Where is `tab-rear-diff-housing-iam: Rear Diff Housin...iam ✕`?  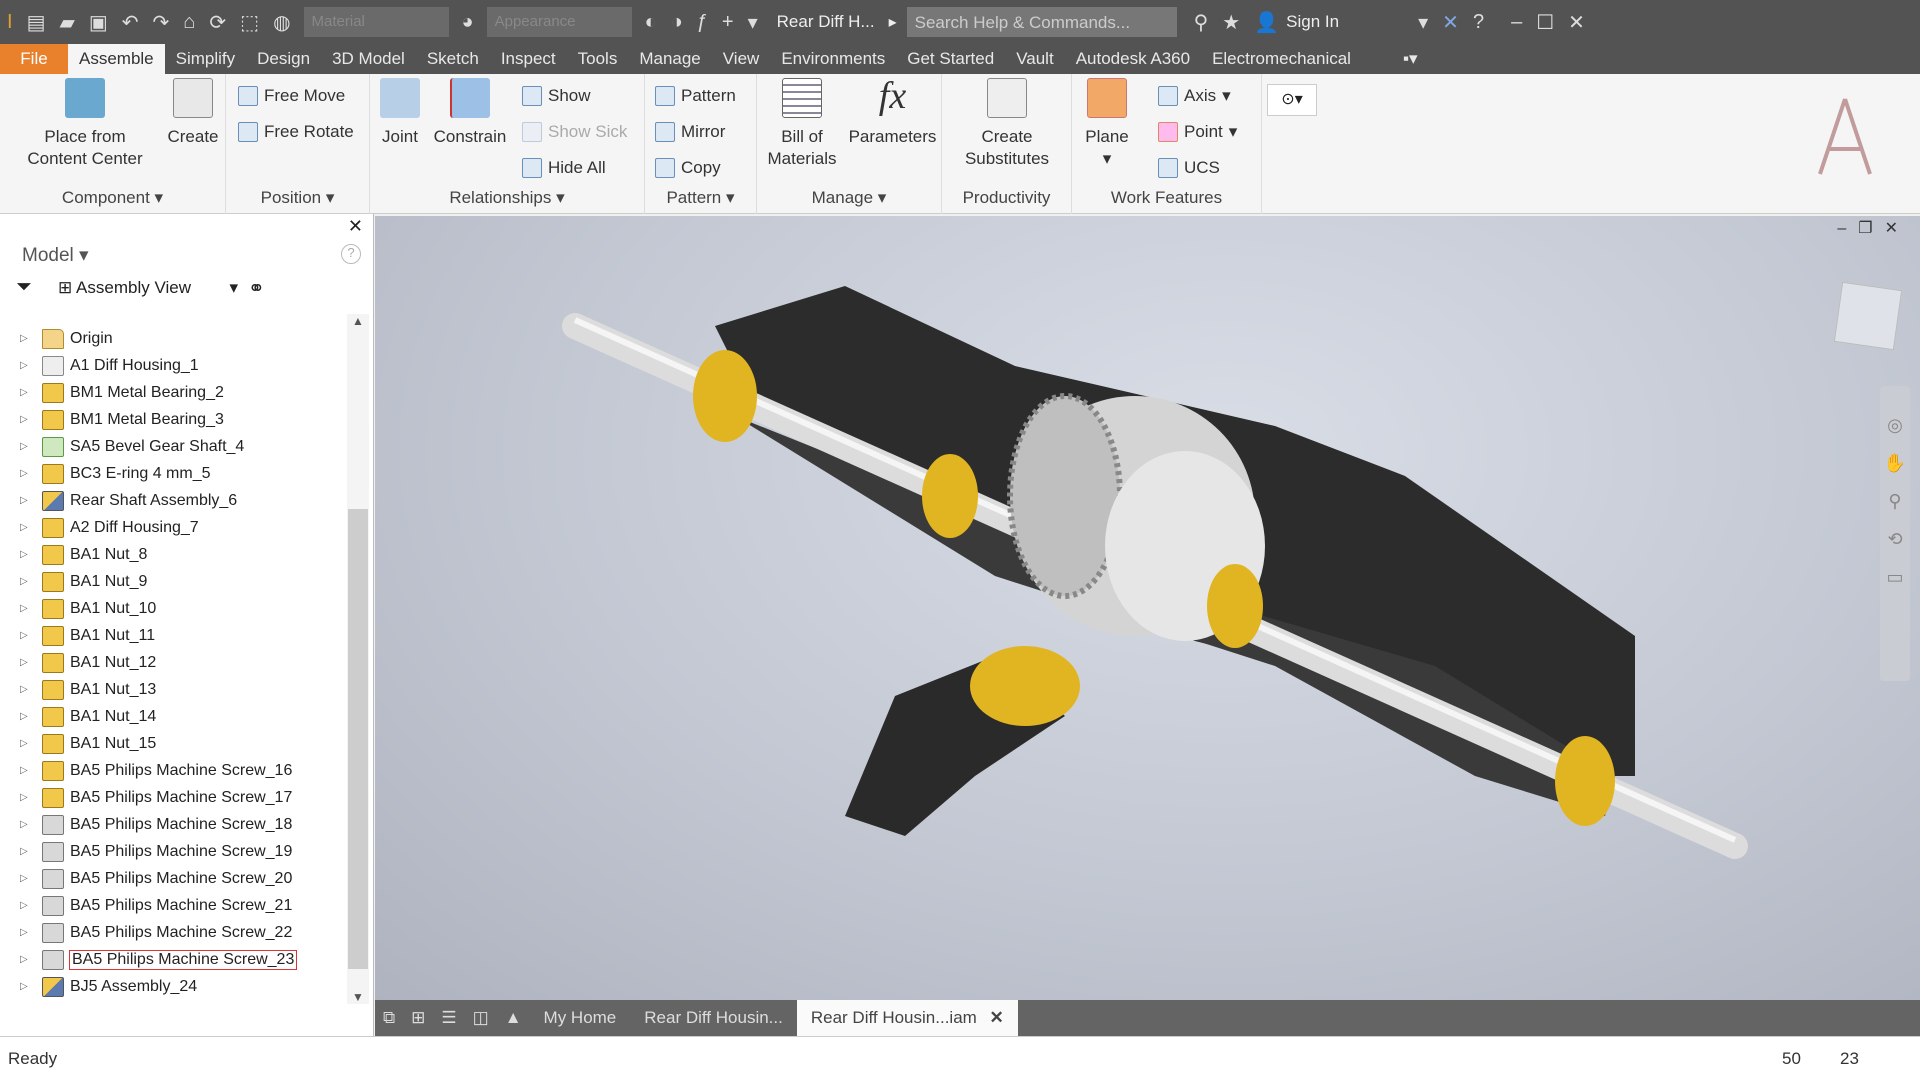
tab-rear-diff-housing-iam: Rear Diff Housin...iam ✕ is located at coordinates (907, 1018).